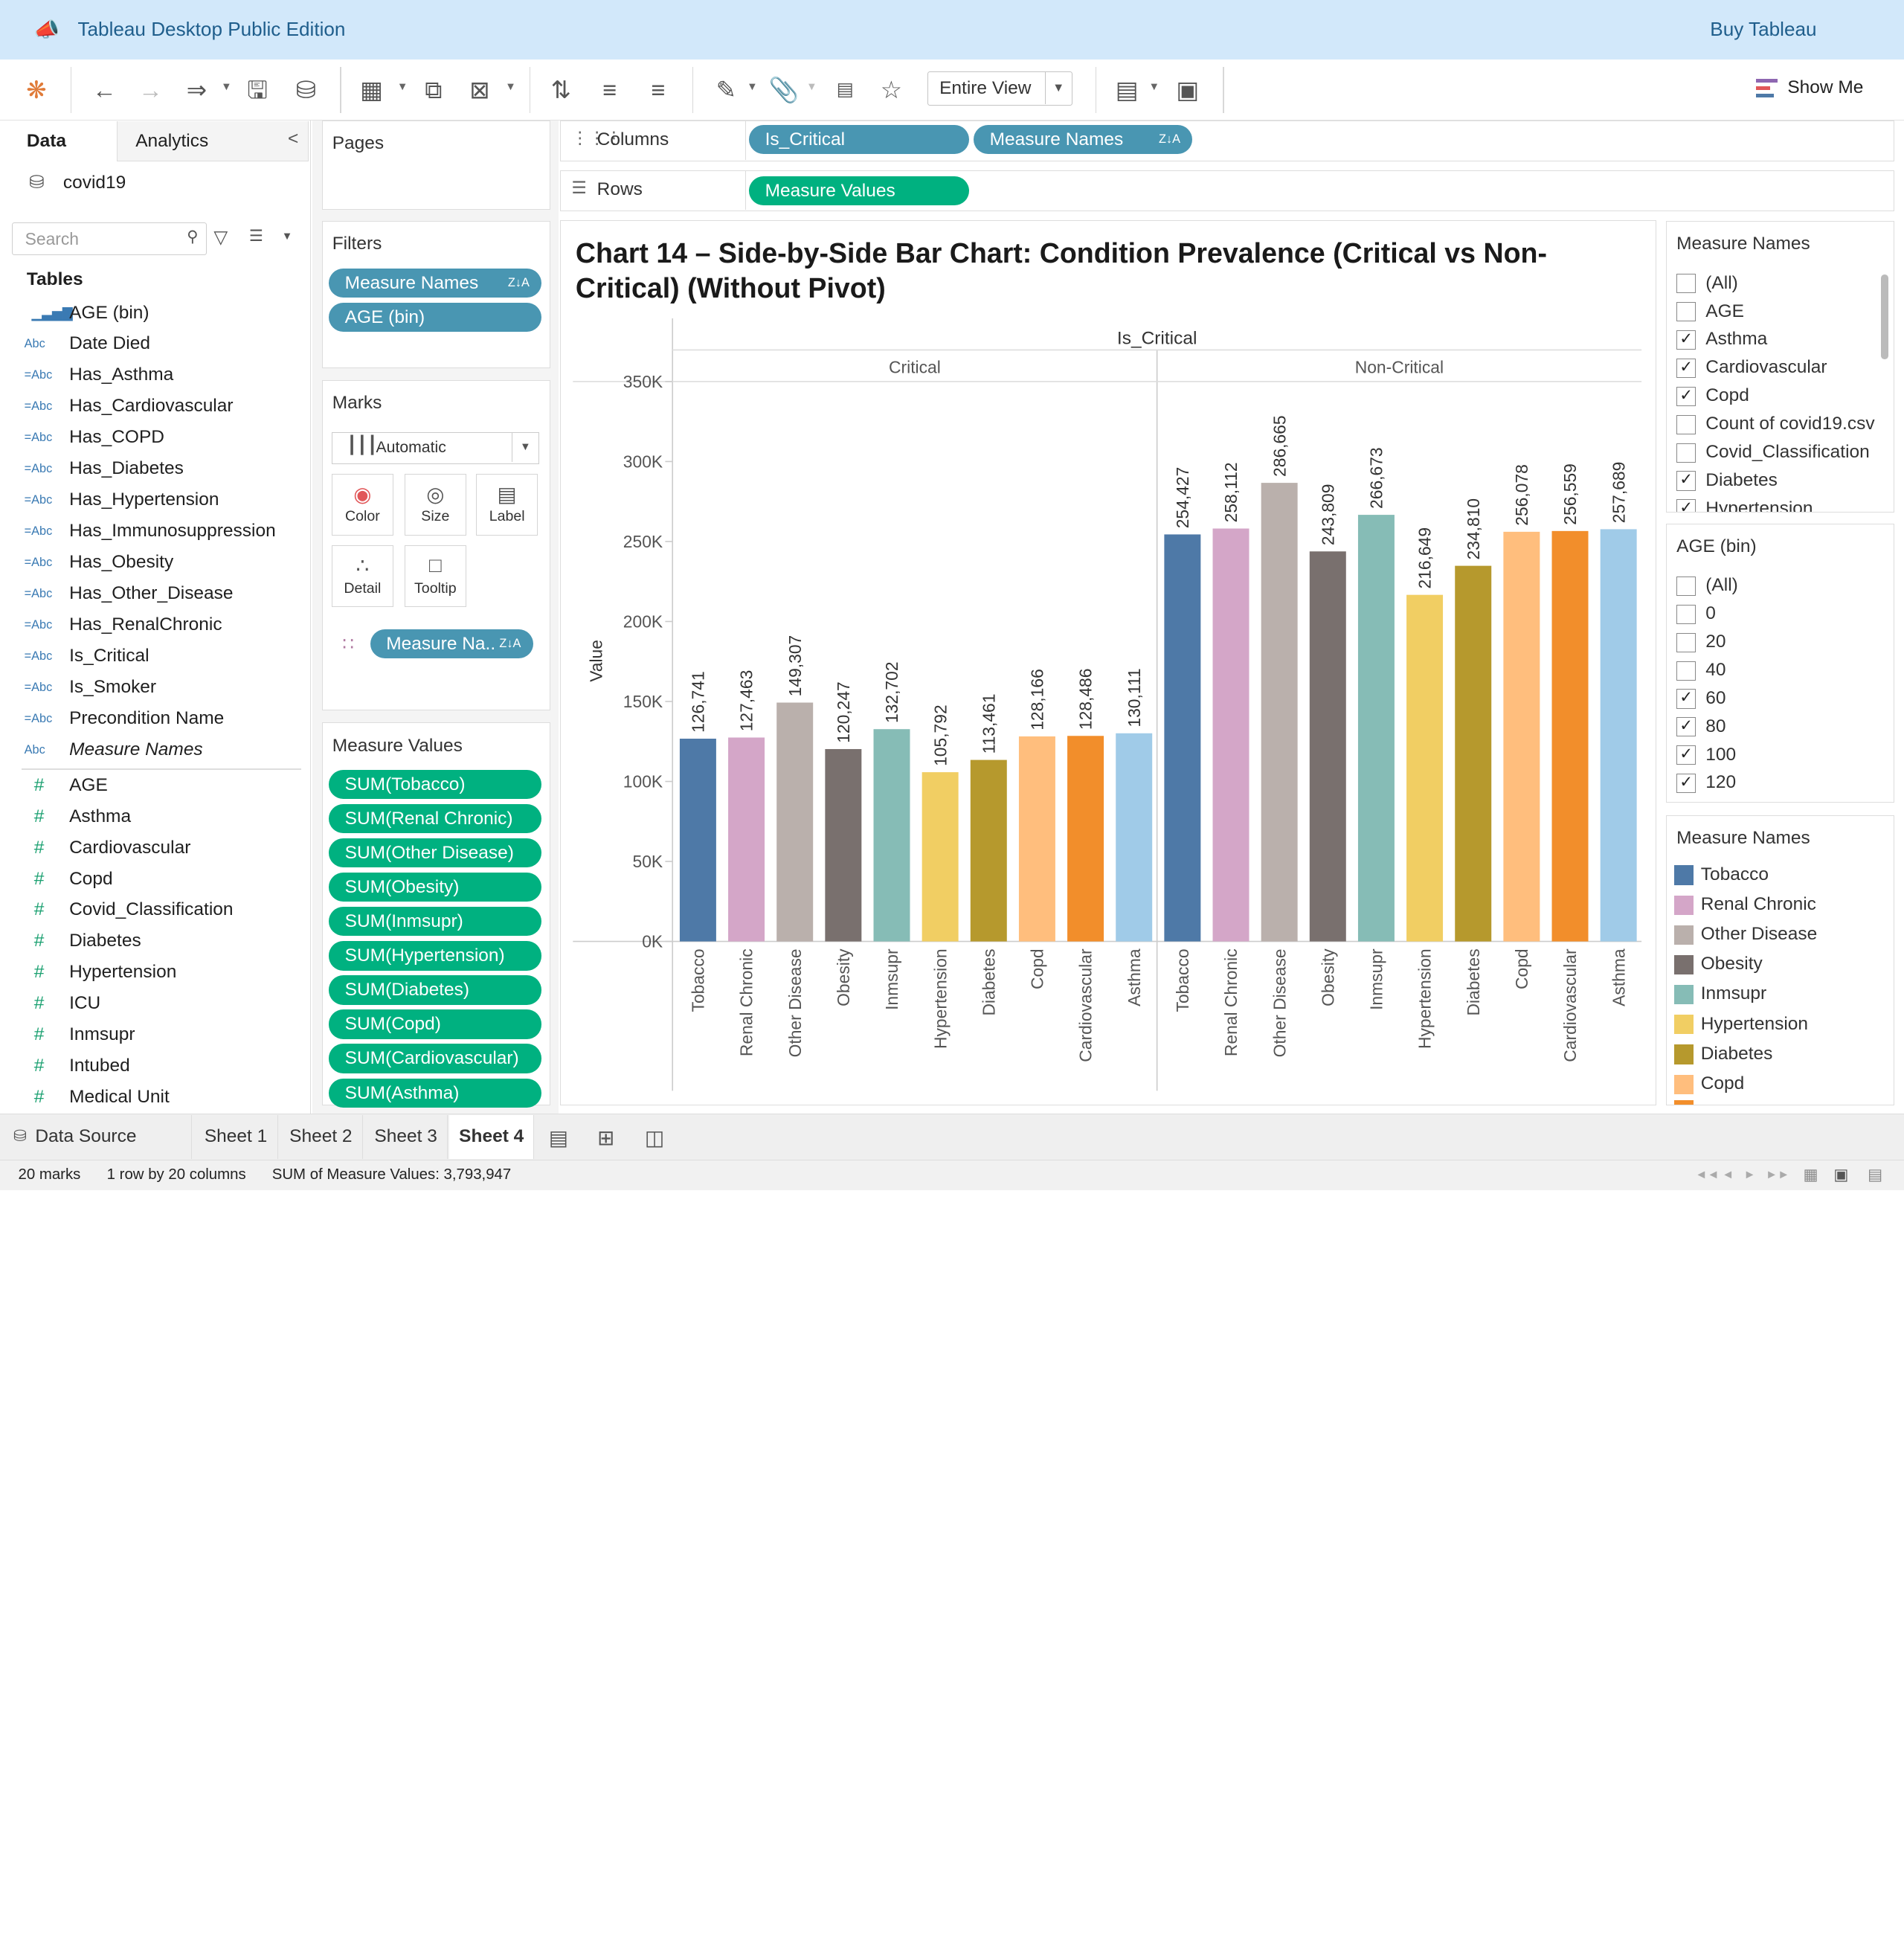 This screenshot has height=1943, width=1904. What do you see at coordinates (1782, 586) in the screenshot?
I see `filter-checkbox-item: (All)` at bounding box center [1782, 586].